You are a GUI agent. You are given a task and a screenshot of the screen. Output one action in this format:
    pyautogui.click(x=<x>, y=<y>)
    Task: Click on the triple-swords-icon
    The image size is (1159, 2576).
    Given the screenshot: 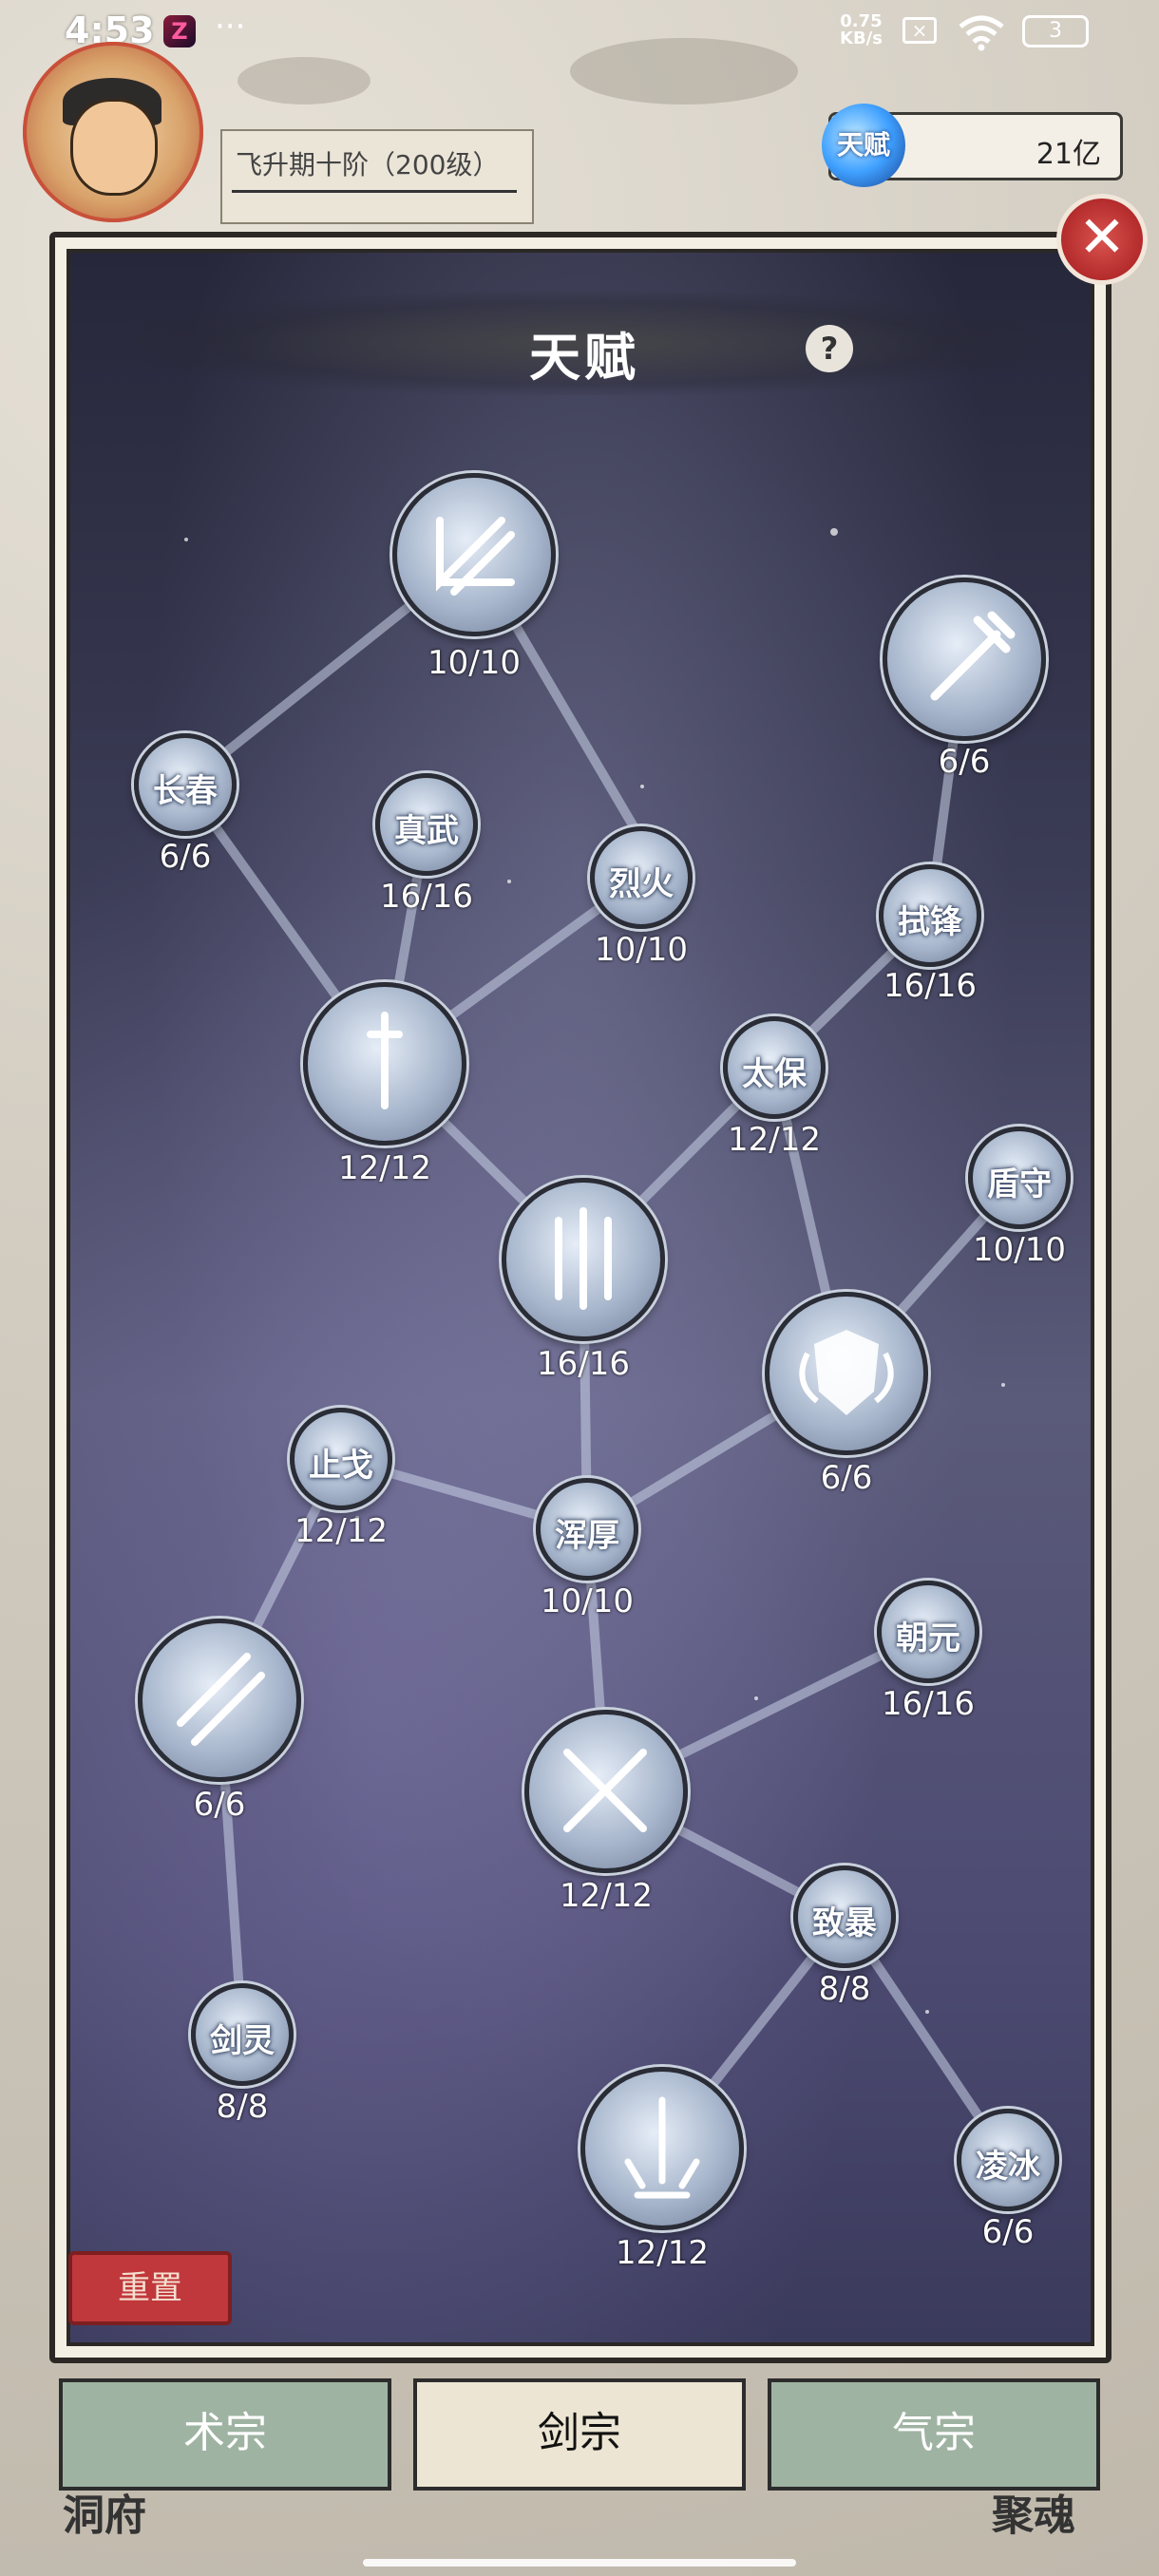 What is the action you would take?
    pyautogui.click(x=583, y=1258)
    